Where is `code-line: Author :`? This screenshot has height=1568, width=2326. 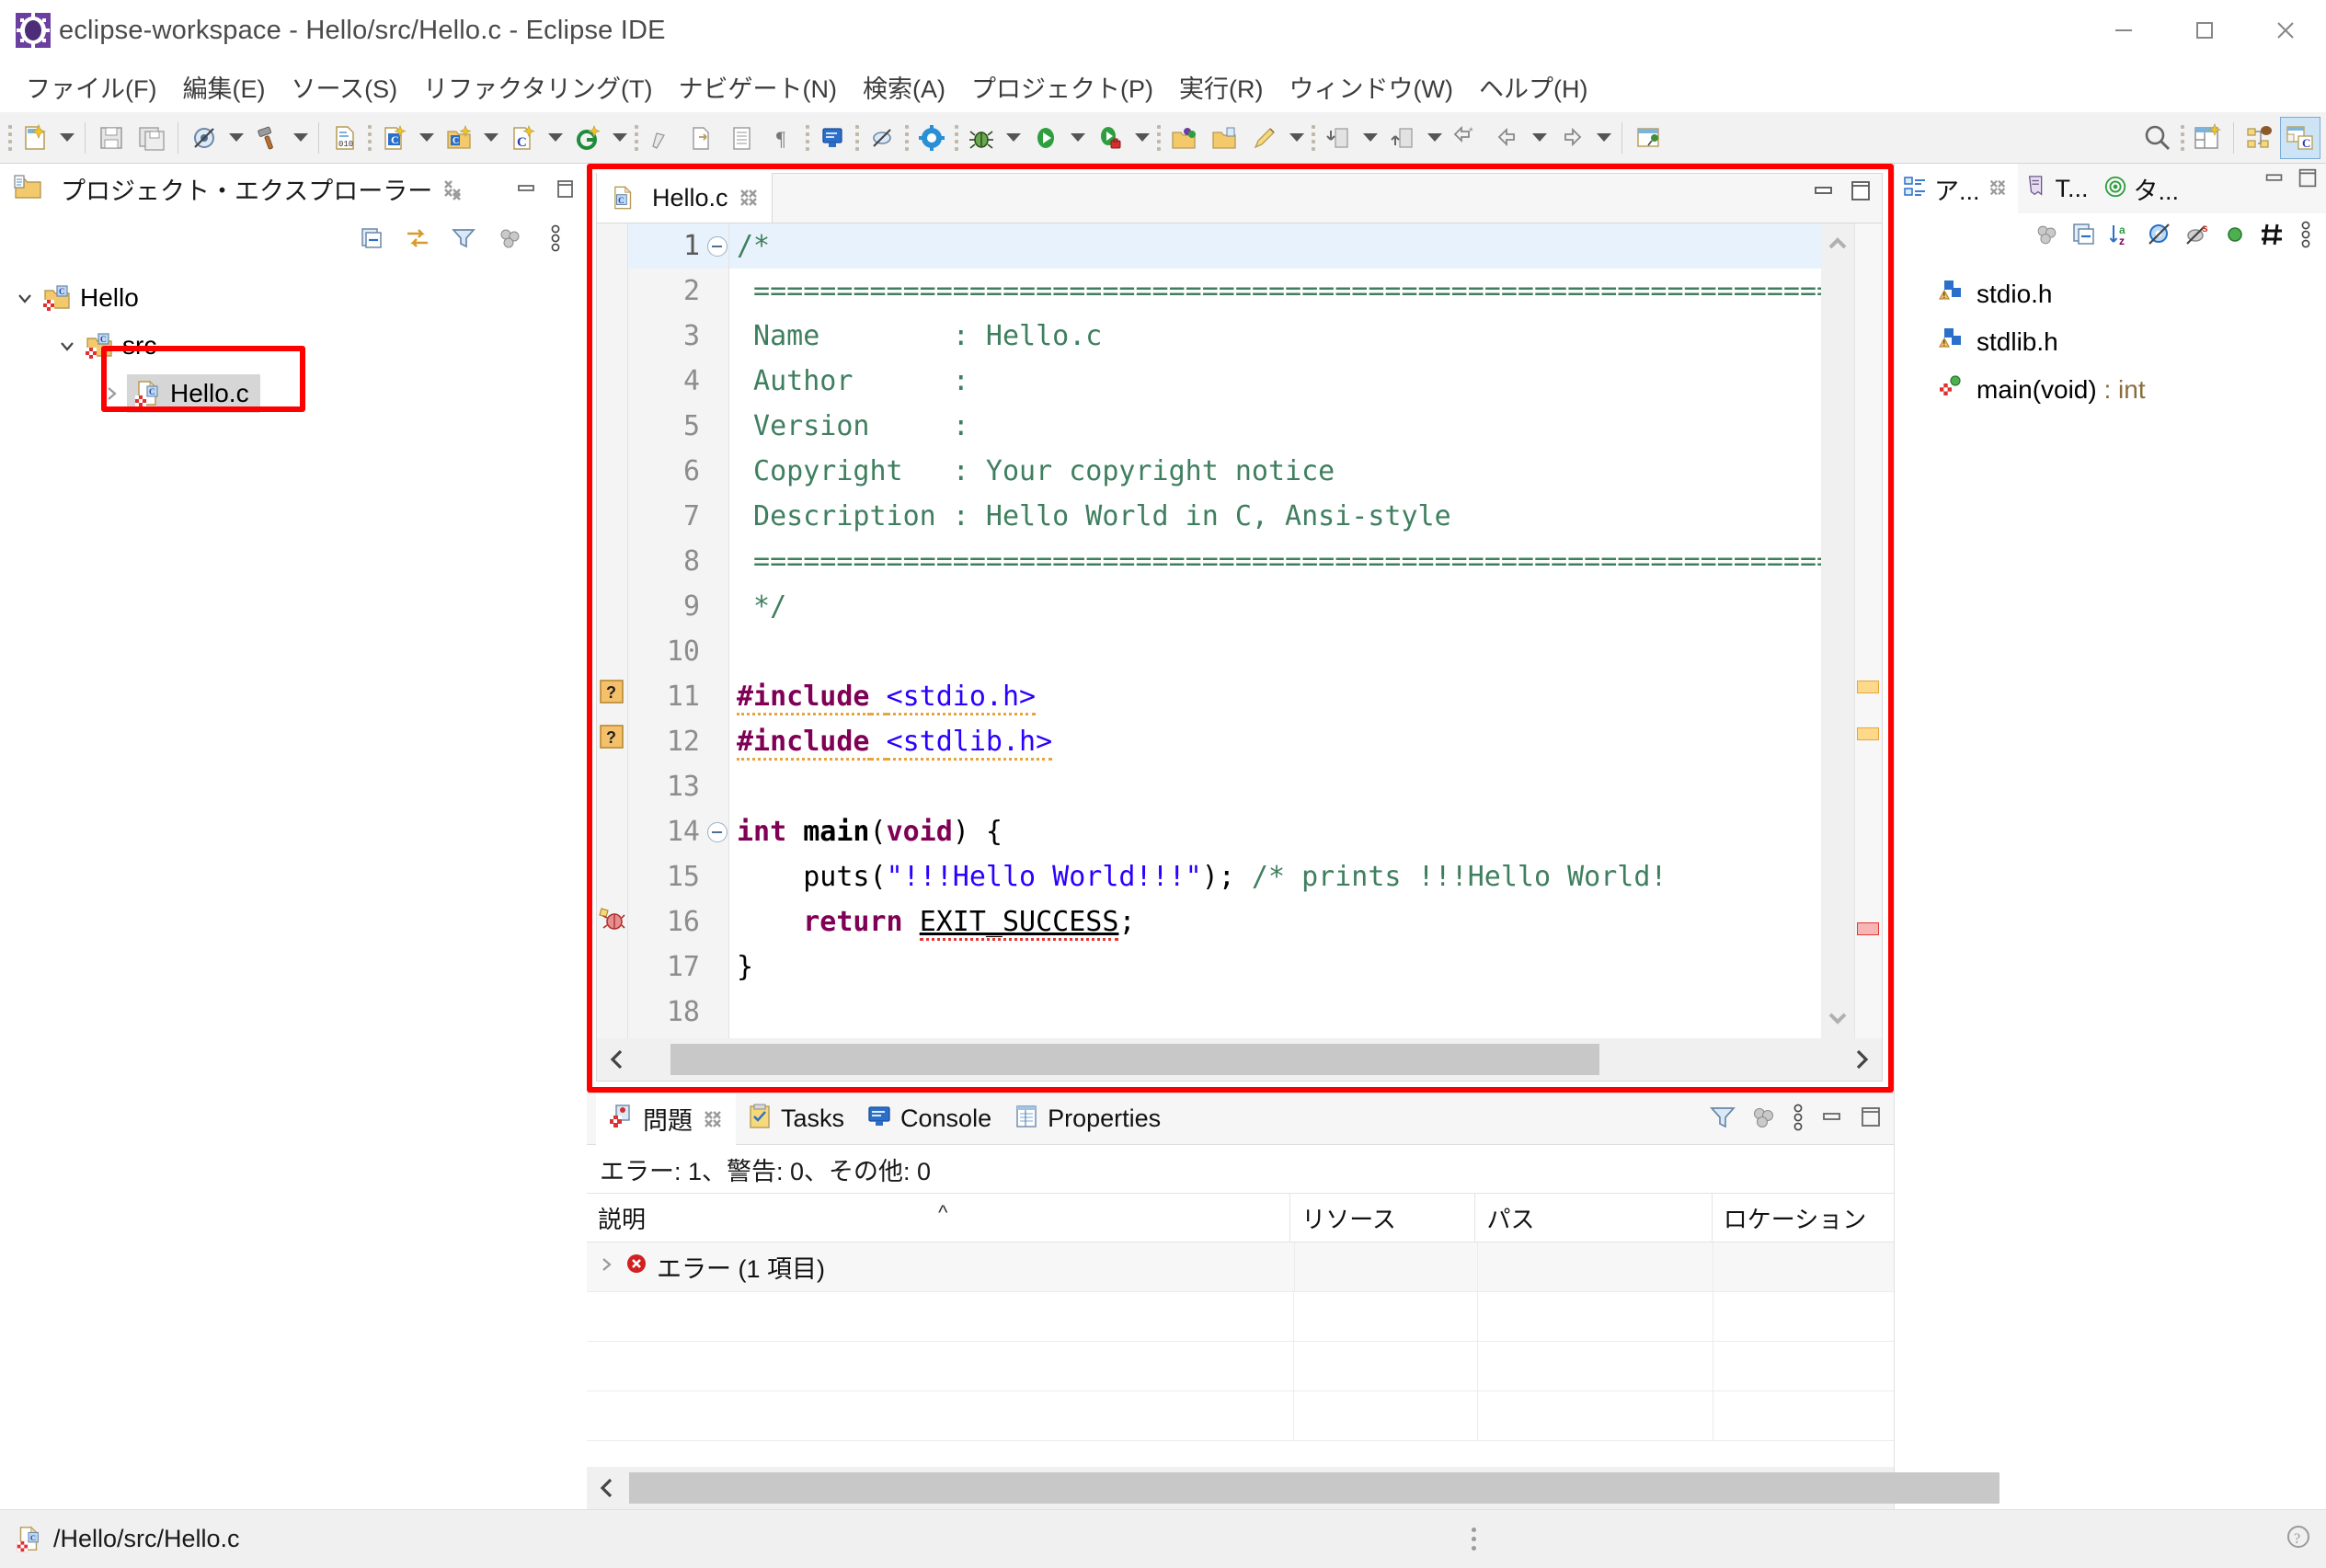
code-line: Author : is located at coordinates (1275, 381).